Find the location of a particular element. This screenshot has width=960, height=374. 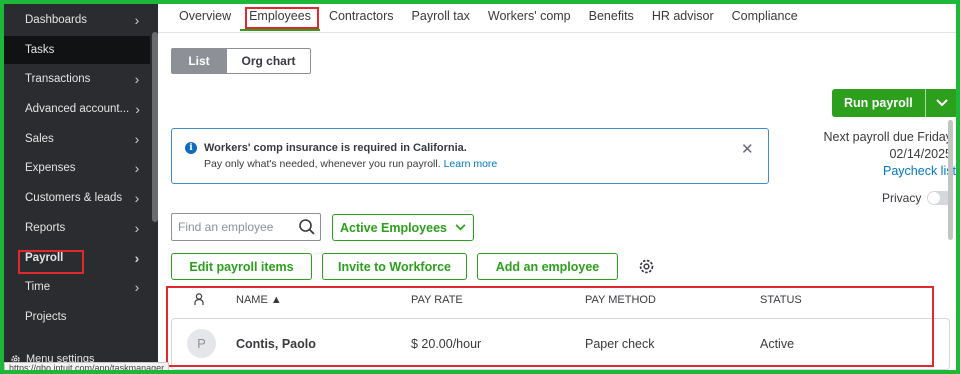

org-chart-view-button: Org chart is located at coordinates (269, 61).